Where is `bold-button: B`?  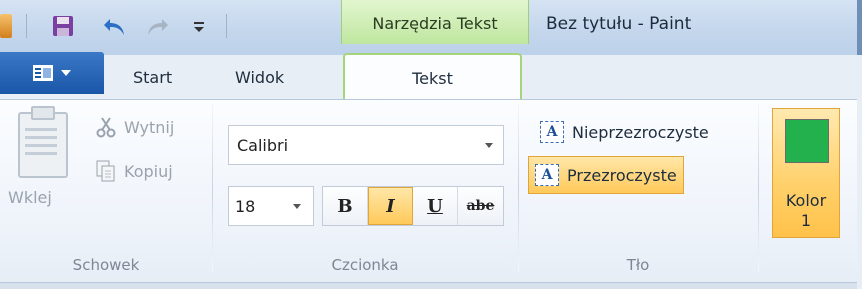
bold-button: B is located at coordinates (345, 206).